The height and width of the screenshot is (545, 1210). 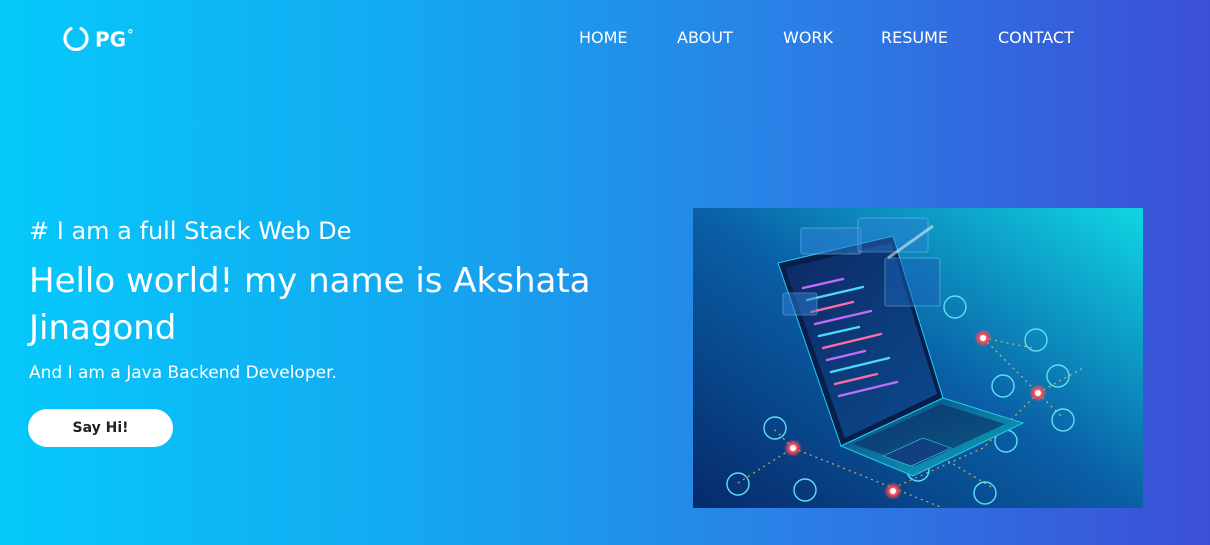 What do you see at coordinates (76, 39) in the screenshot?
I see `ring-logo-icon` at bounding box center [76, 39].